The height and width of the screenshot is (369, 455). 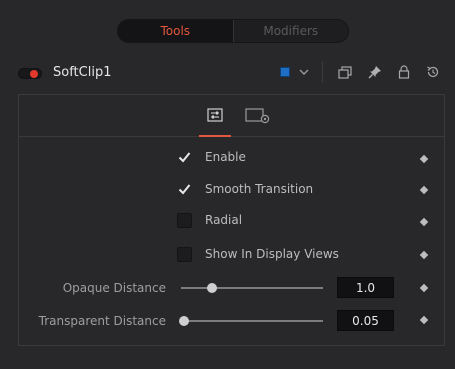 I want to click on smooth-transition-label: Smooth Transition, so click(x=259, y=189).